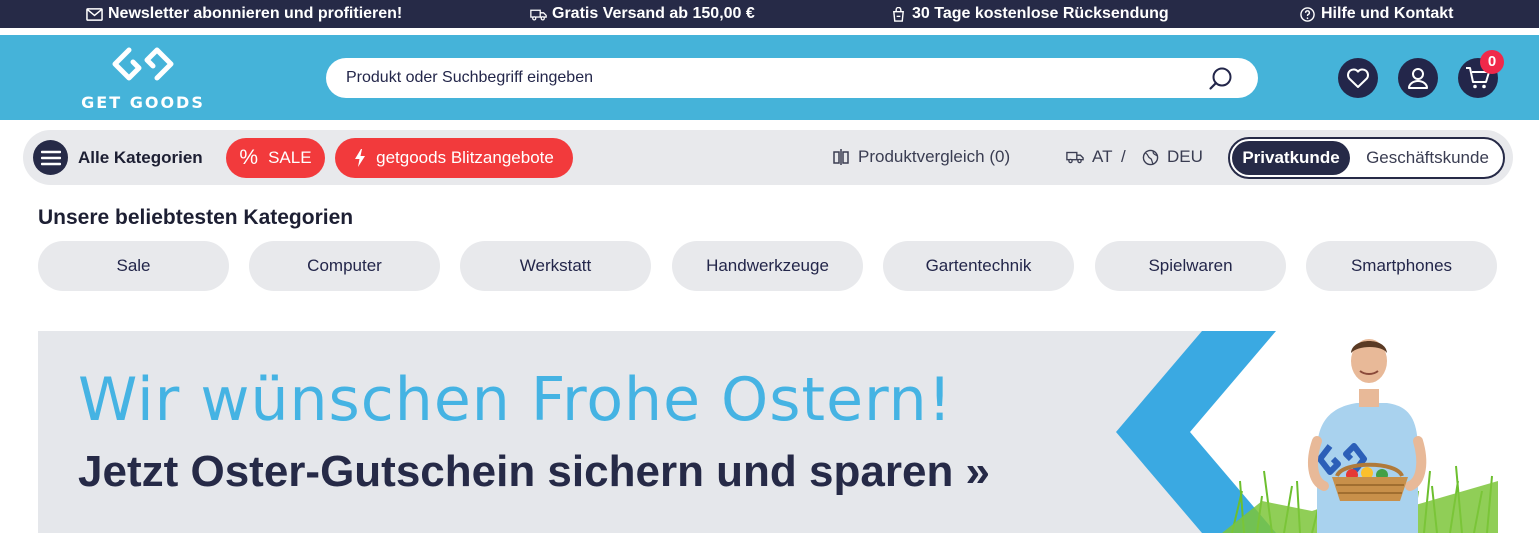 This screenshot has height=551, width=1539. I want to click on heart-icon, so click(1358, 78).